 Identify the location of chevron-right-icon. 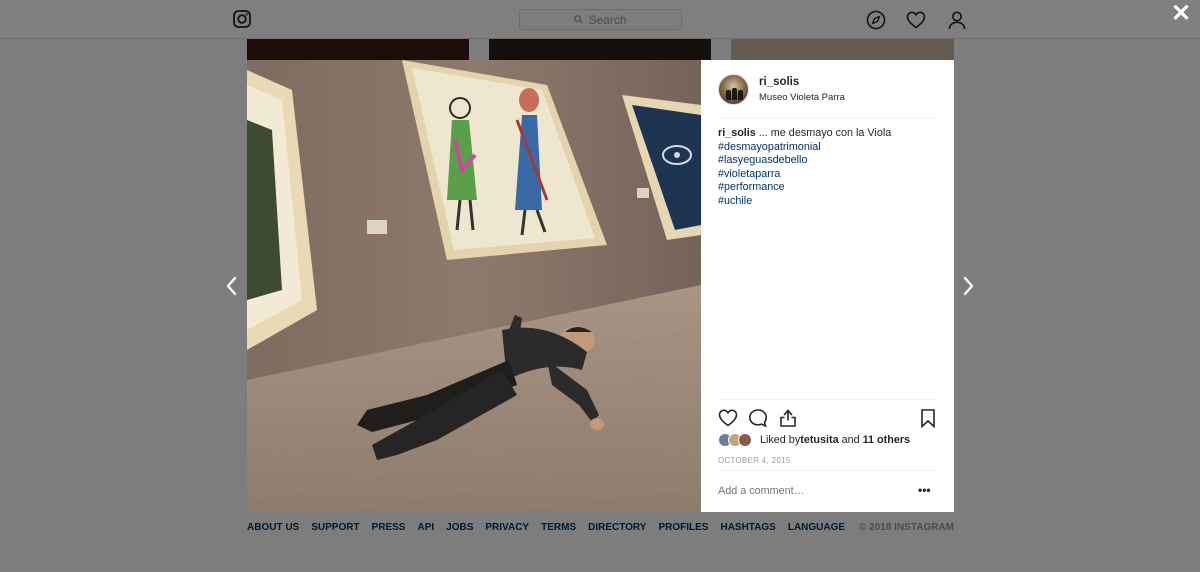
(968, 286).